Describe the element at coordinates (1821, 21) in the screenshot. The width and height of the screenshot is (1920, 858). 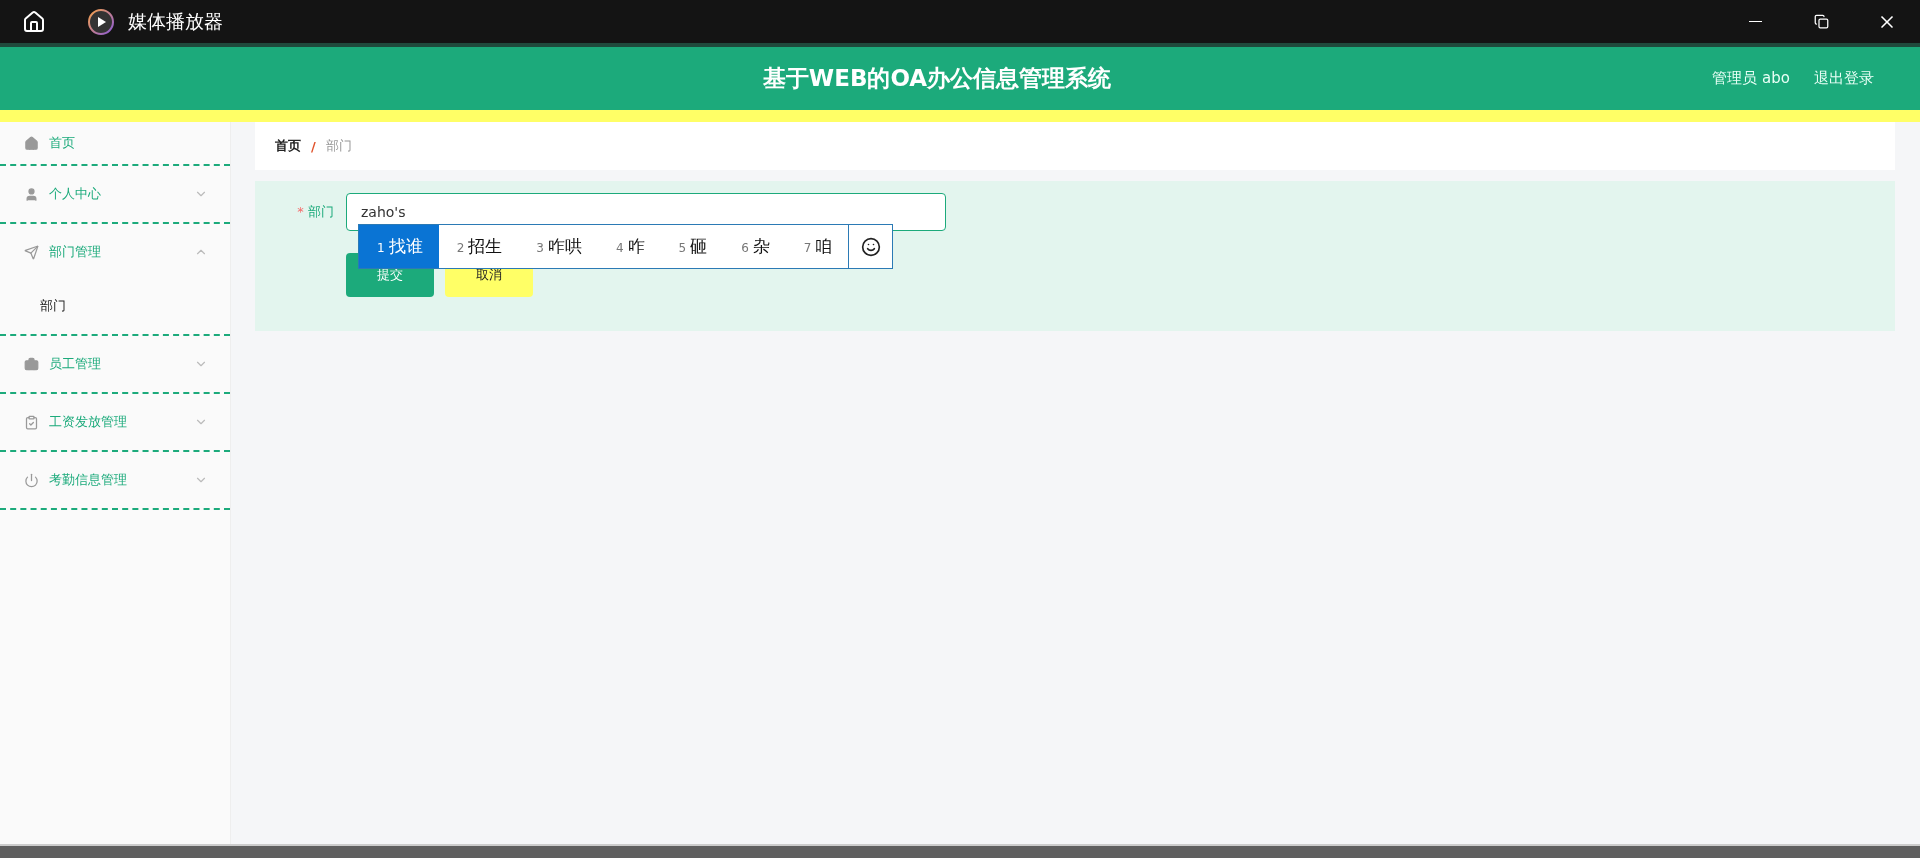
I see `restore-icon` at that location.